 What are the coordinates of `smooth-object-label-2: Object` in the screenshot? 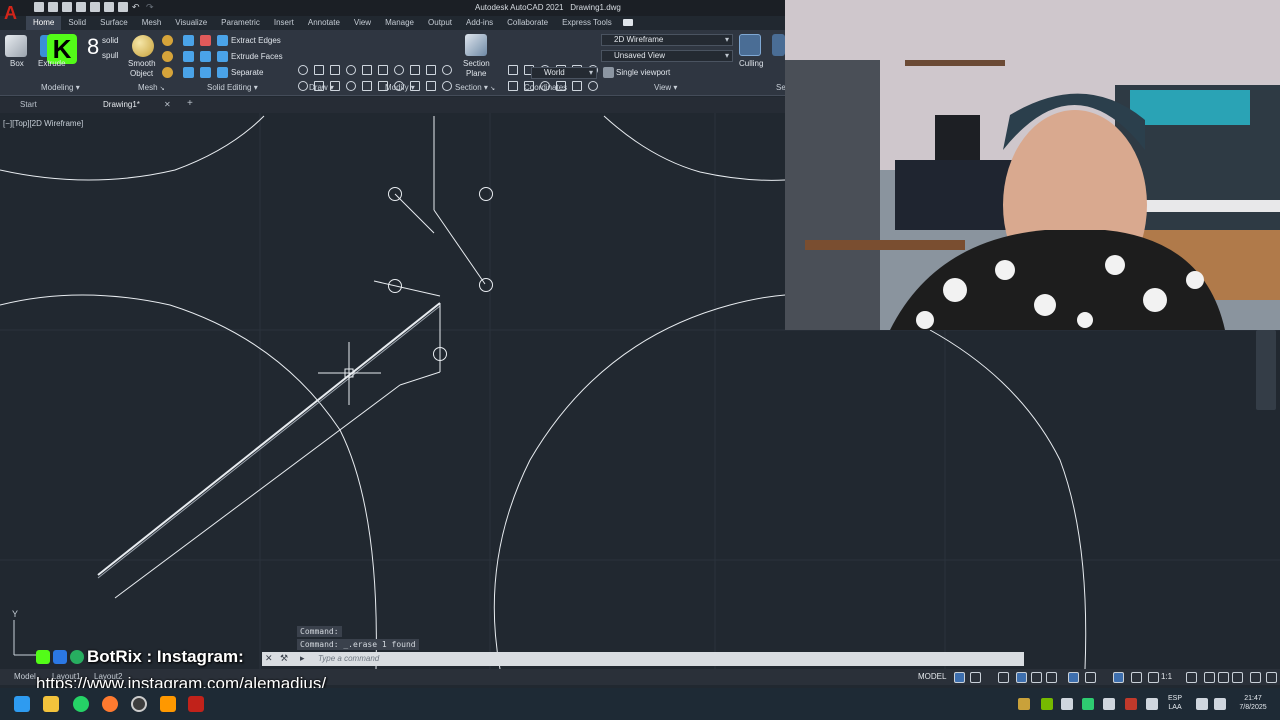 It's located at (141, 73).